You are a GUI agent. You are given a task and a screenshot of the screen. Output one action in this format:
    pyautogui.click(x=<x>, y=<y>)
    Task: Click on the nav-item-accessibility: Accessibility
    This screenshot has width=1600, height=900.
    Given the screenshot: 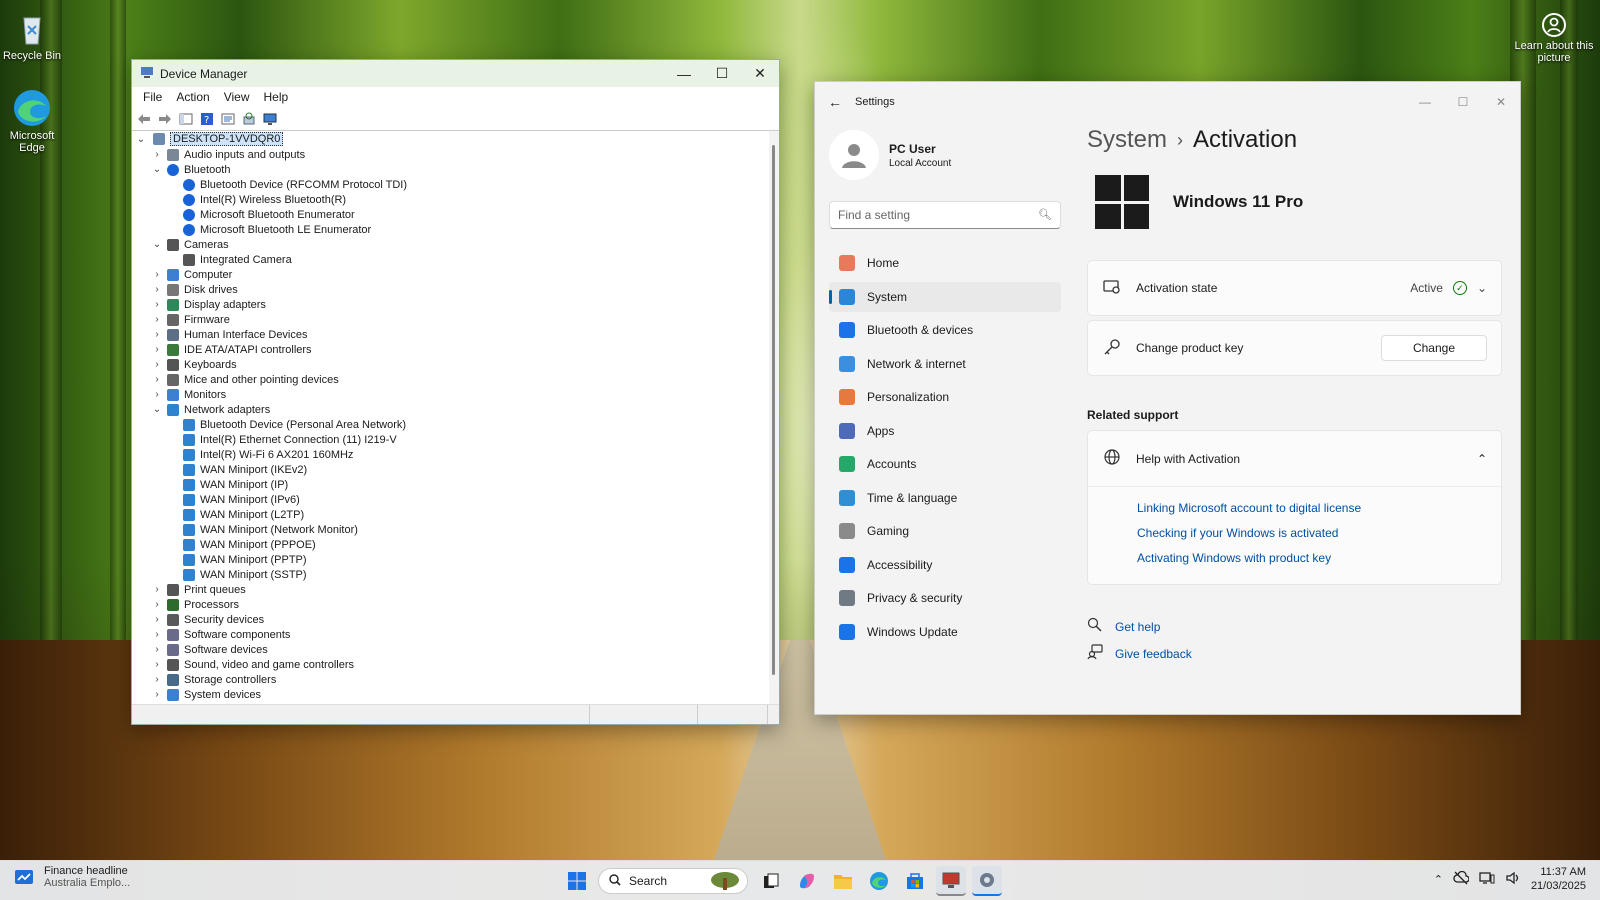 What is the action you would take?
    pyautogui.click(x=945, y=565)
    